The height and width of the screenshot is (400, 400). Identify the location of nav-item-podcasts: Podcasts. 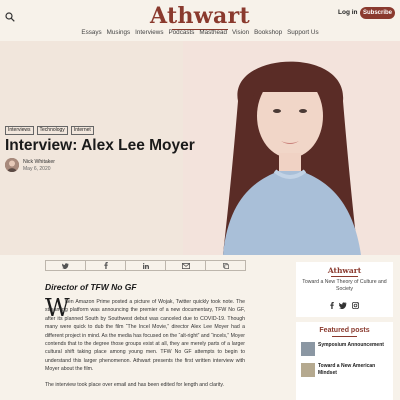
(181, 32).